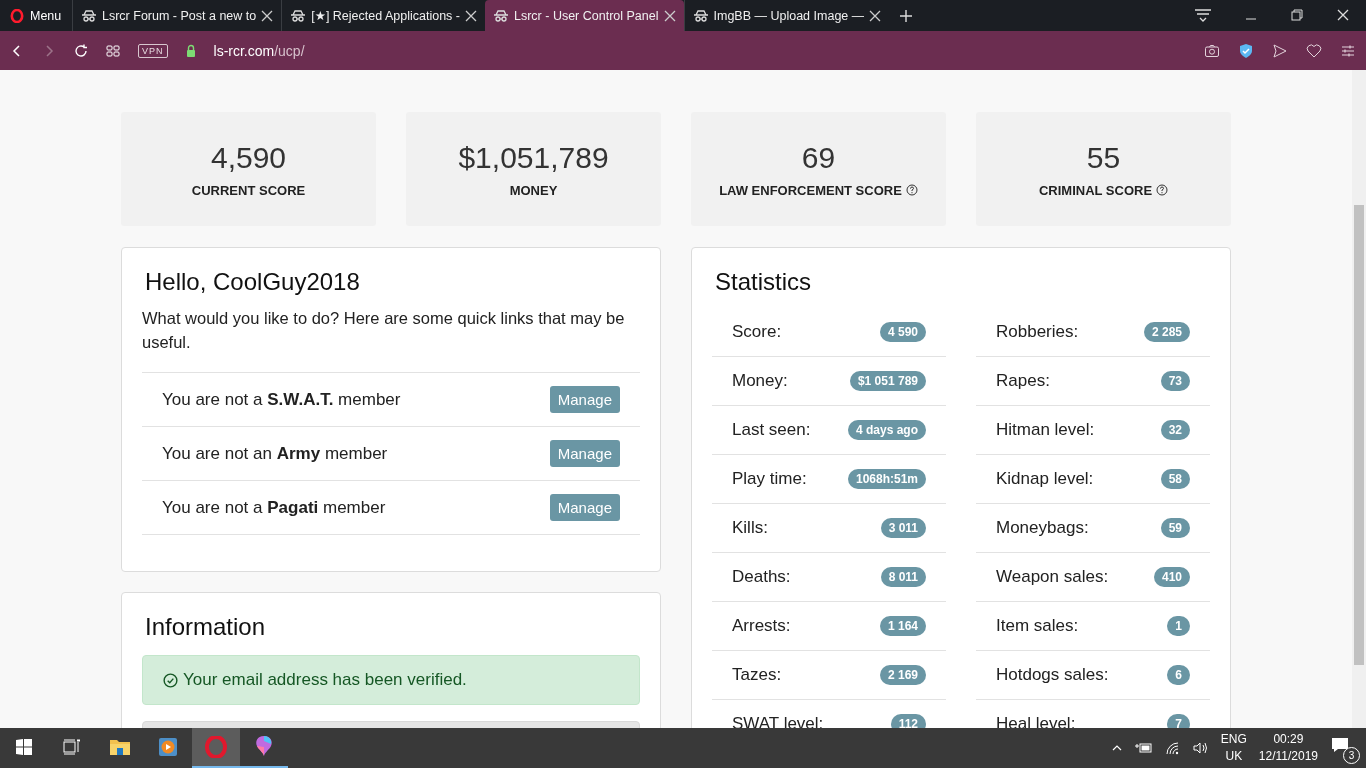 This screenshot has width=1366, height=768. Describe the element at coordinates (757, 675) in the screenshot. I see `stat-label: Tazes:` at that location.